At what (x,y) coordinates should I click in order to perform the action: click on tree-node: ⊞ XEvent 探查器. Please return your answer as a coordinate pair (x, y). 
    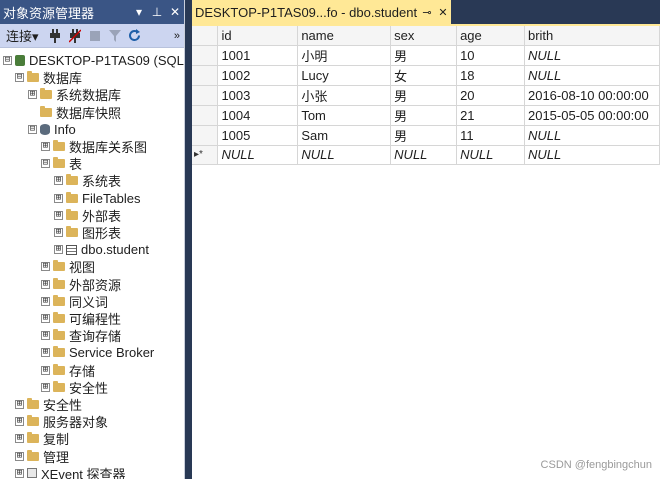
    Looking at the image, I should click on (70, 472).